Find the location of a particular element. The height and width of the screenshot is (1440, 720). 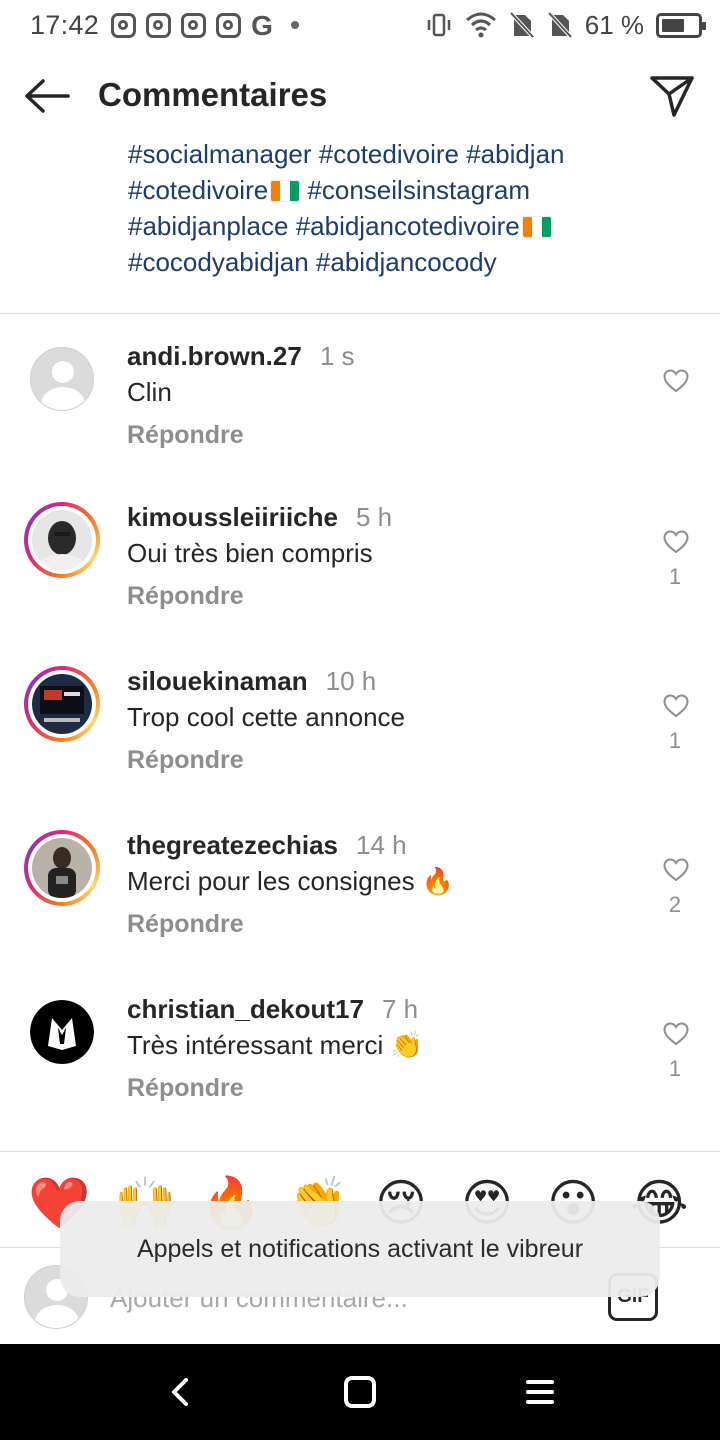

comment-item: andi.brown.27 1 s Clin Répondre is located at coordinates (360, 423).